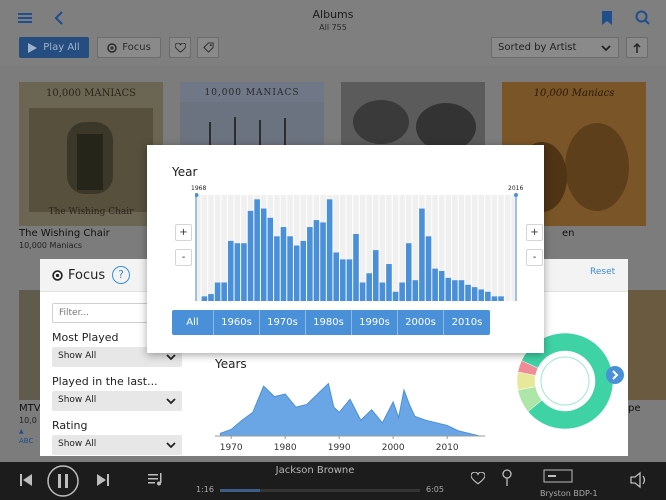 Image resolution: width=666 pixels, height=500 pixels. I want to click on played-in-last-select: Show All, so click(117, 401).